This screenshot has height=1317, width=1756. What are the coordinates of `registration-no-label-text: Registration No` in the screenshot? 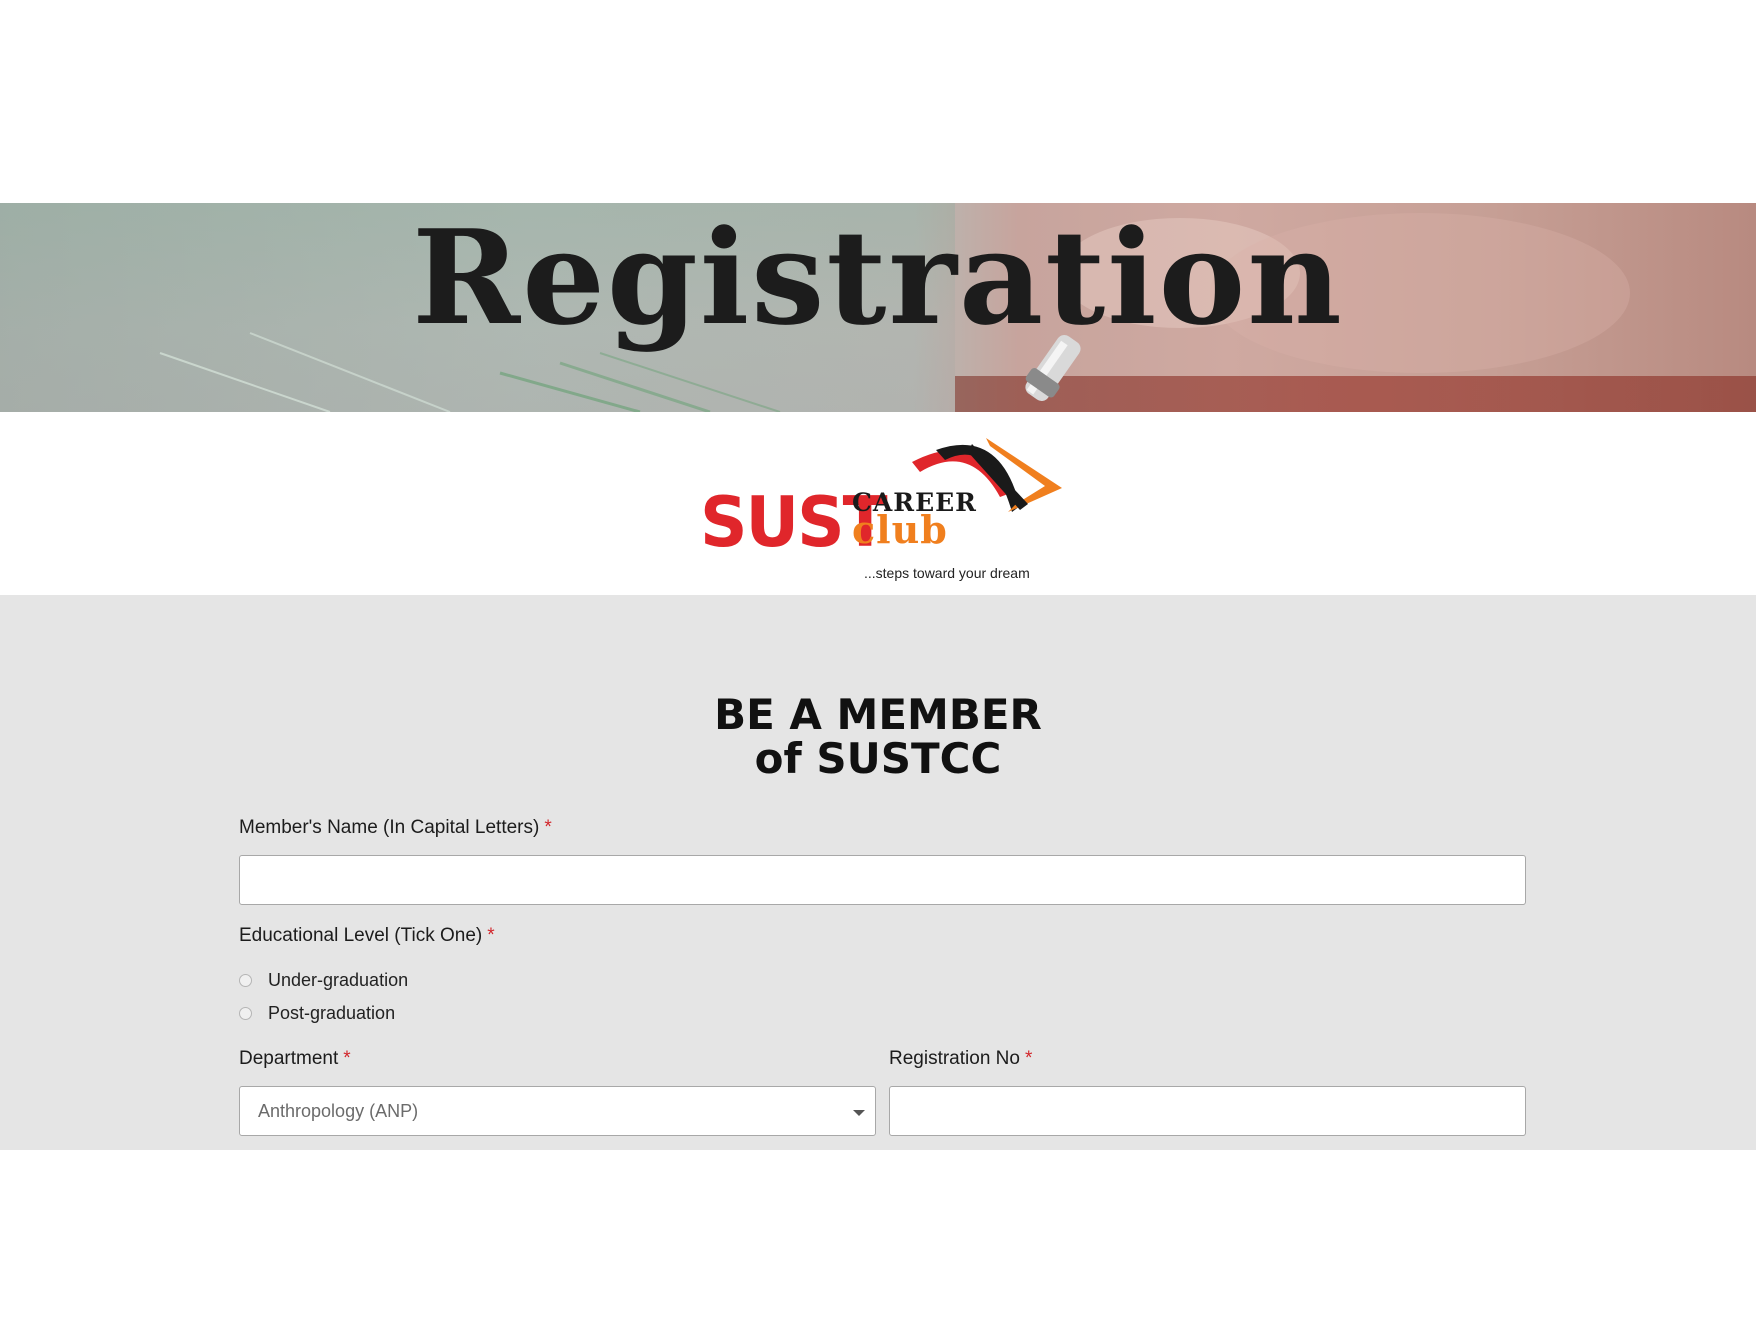 It's located at (954, 1058).